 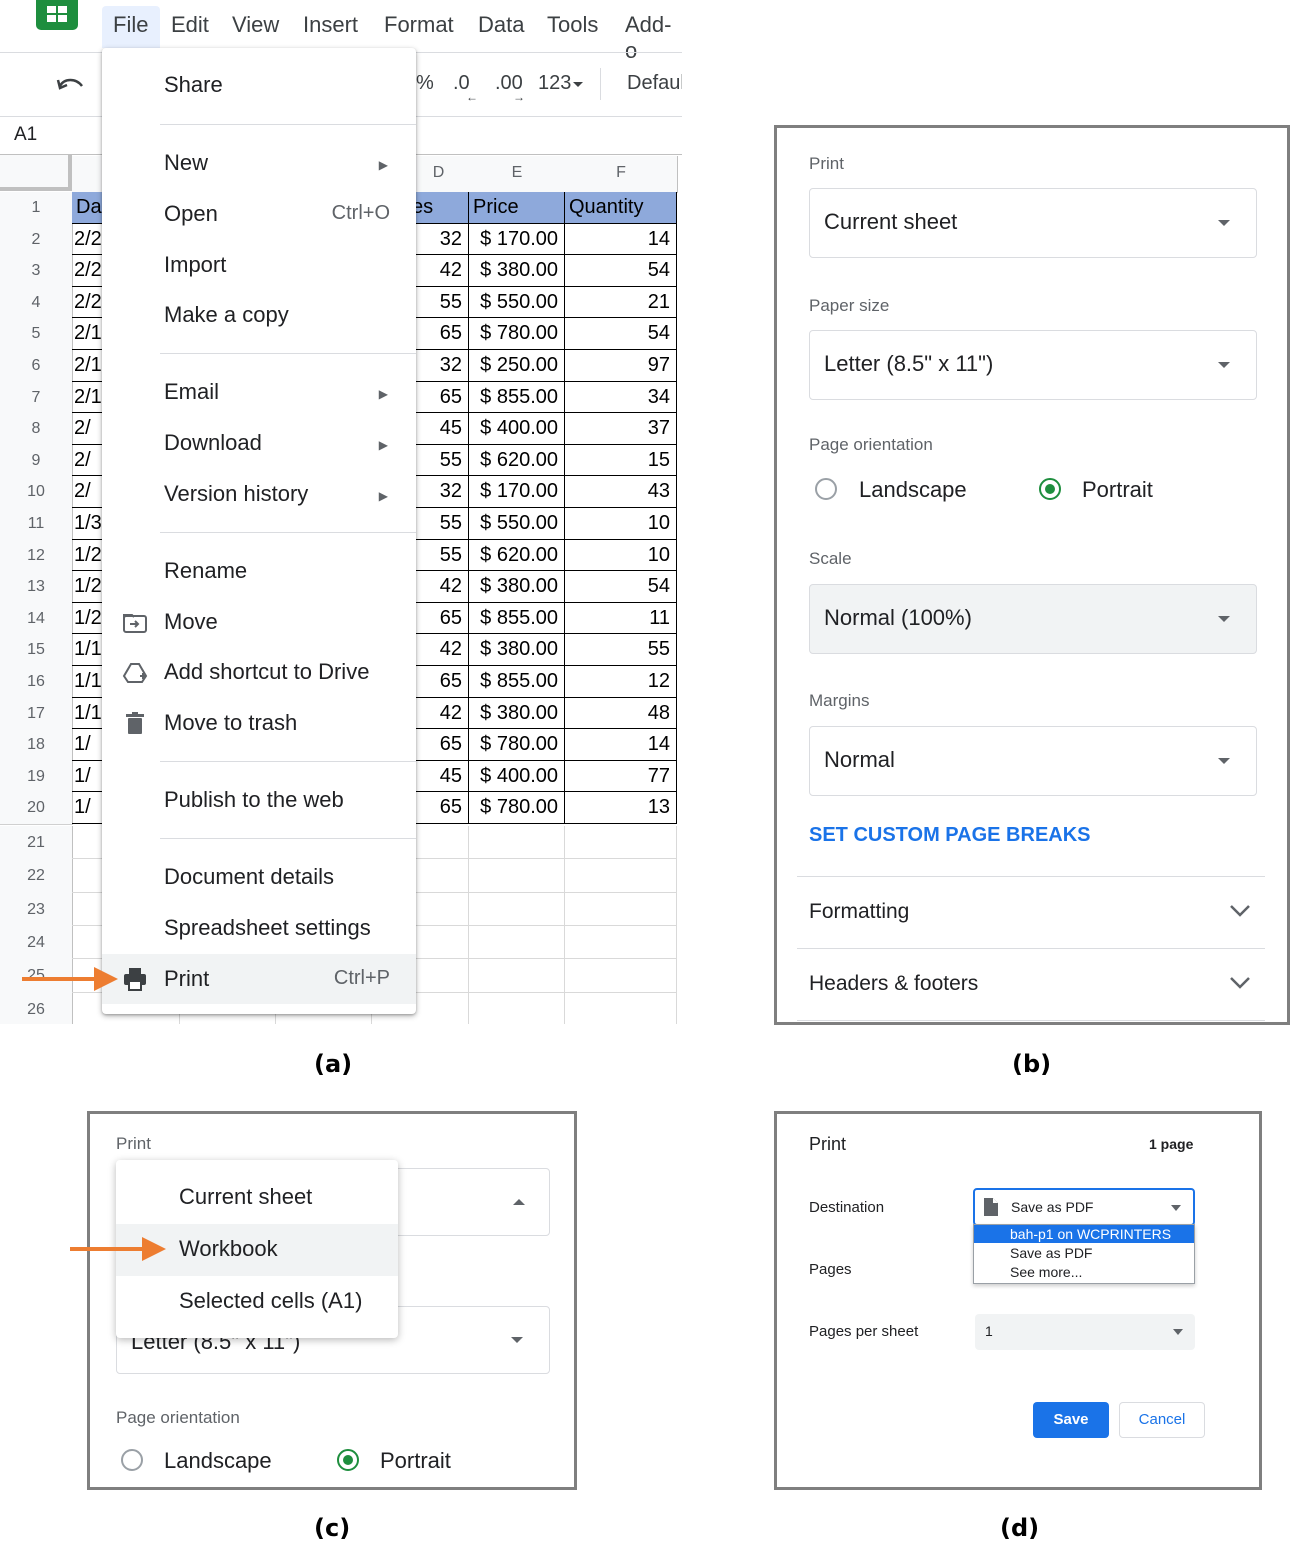 I want to click on table-header-cell: es, so click(x=438, y=208).